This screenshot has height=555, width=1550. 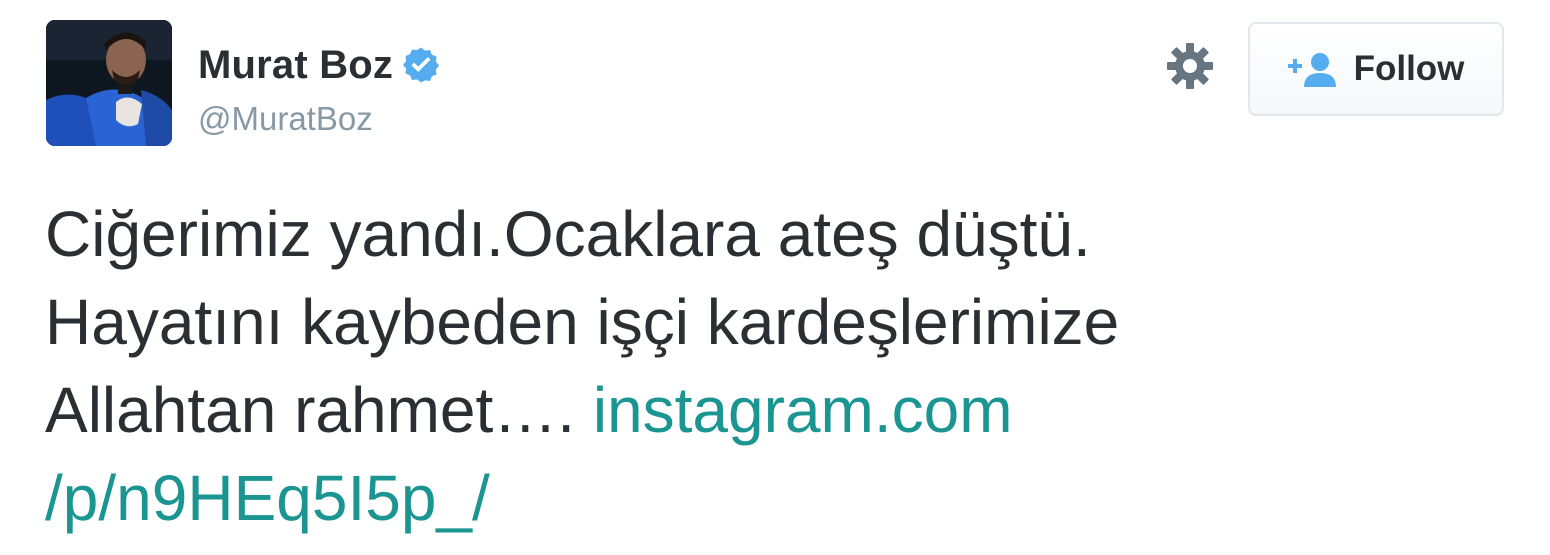 What do you see at coordinates (1409, 68) in the screenshot?
I see `follow-label: Follow` at bounding box center [1409, 68].